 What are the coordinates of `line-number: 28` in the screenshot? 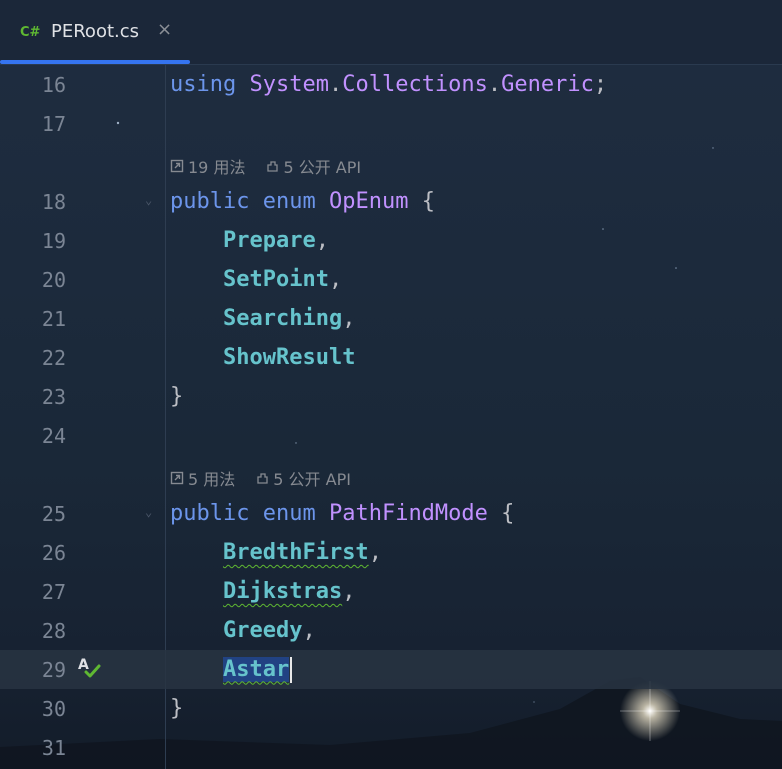 It's located at (53, 630).